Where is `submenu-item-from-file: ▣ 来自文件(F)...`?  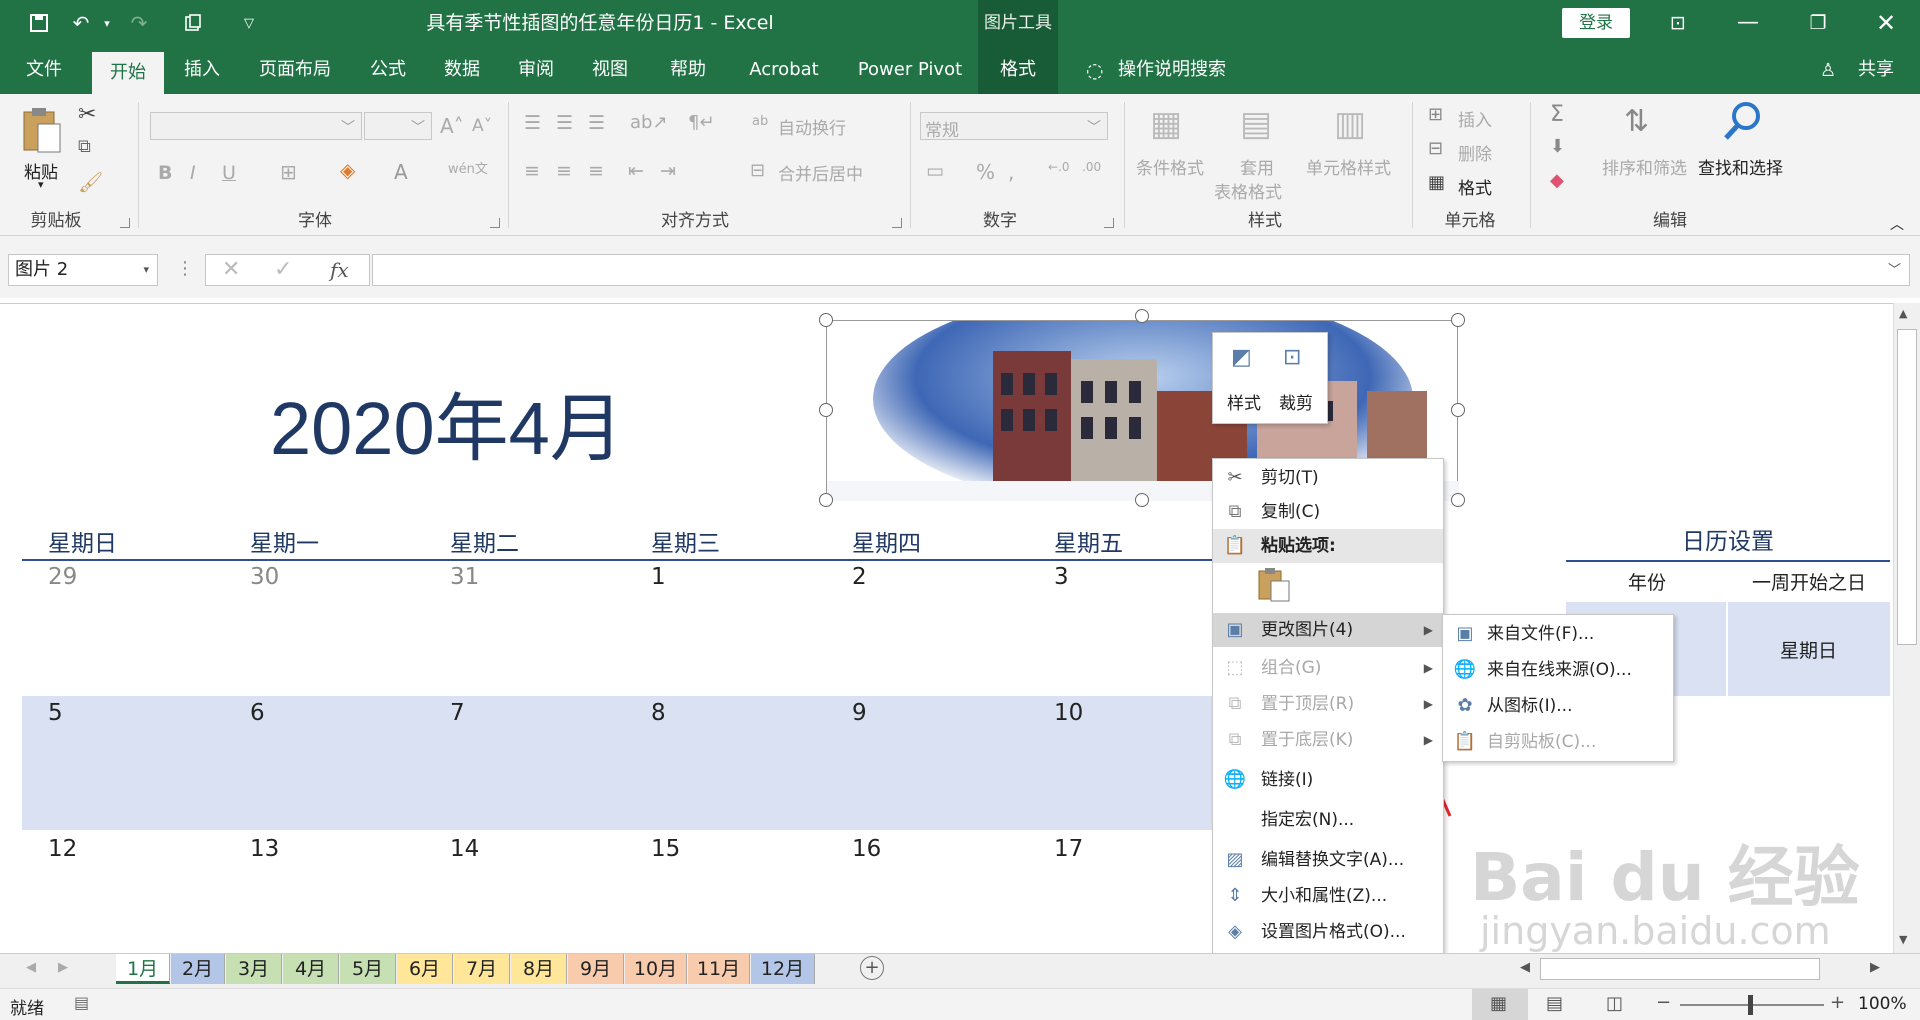 submenu-item-from-file: ▣ 来自文件(F)... is located at coordinates (1558, 634).